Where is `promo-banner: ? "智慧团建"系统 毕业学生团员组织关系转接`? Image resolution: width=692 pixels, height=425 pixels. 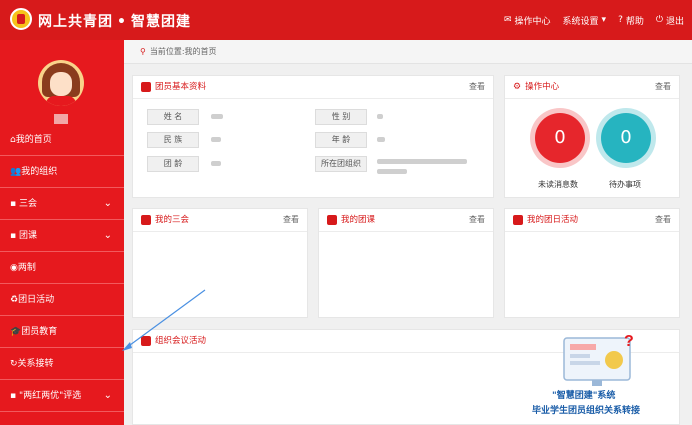
promo-banner: ? "智慧团建"系统 毕业学生团员组织关系转接 is located at coordinates (600, 377).